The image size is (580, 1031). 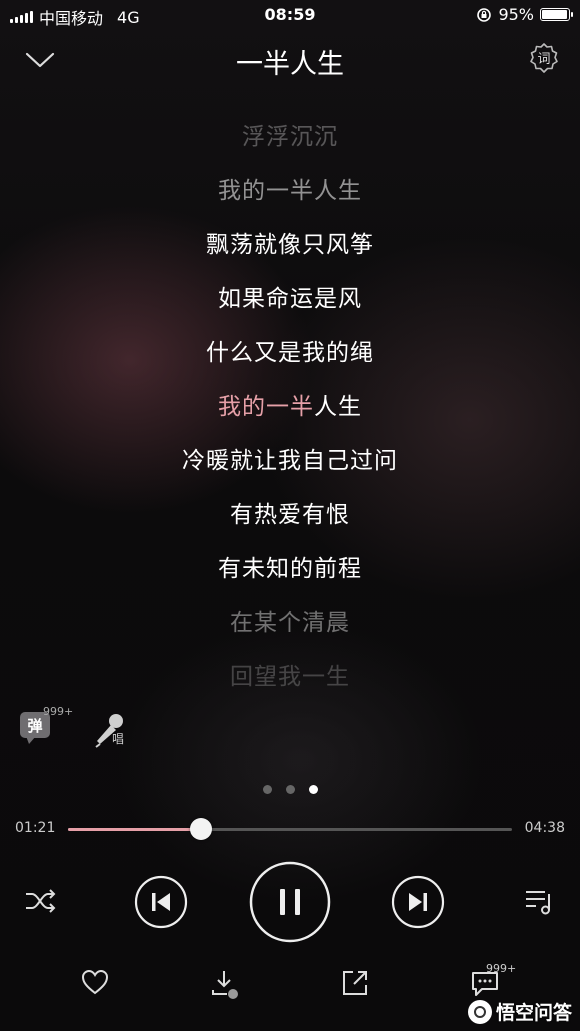 What do you see at coordinates (501, 968) in the screenshot?
I see `comment-count-badge: 999+` at bounding box center [501, 968].